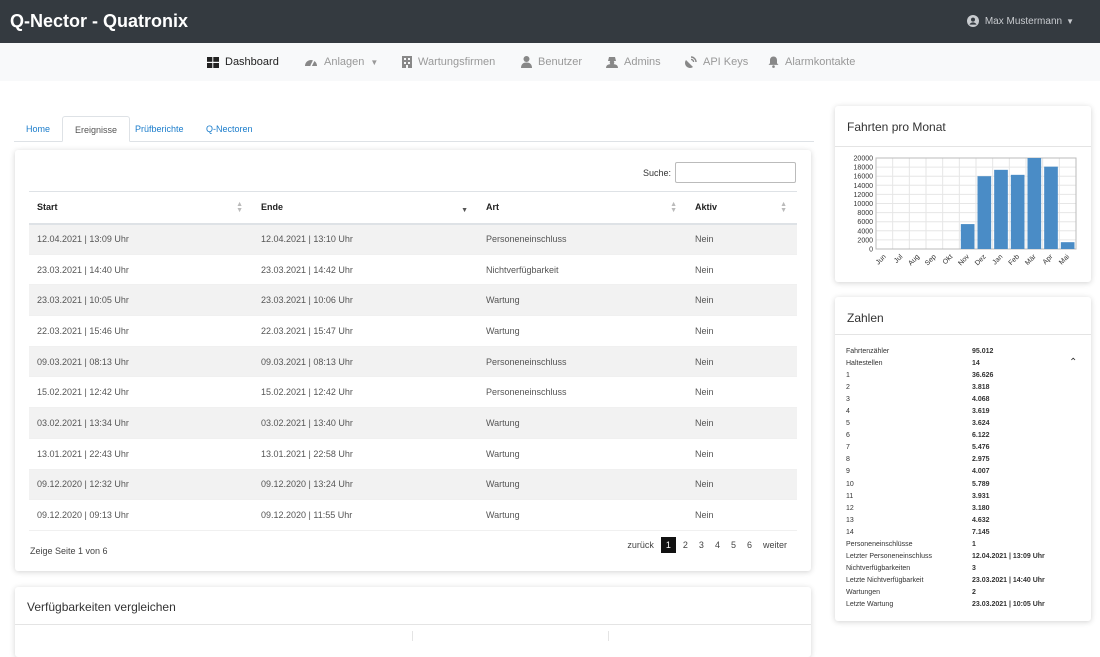  What do you see at coordinates (1023, 21) in the screenshot?
I see `user-name: Max Mustermann` at bounding box center [1023, 21].